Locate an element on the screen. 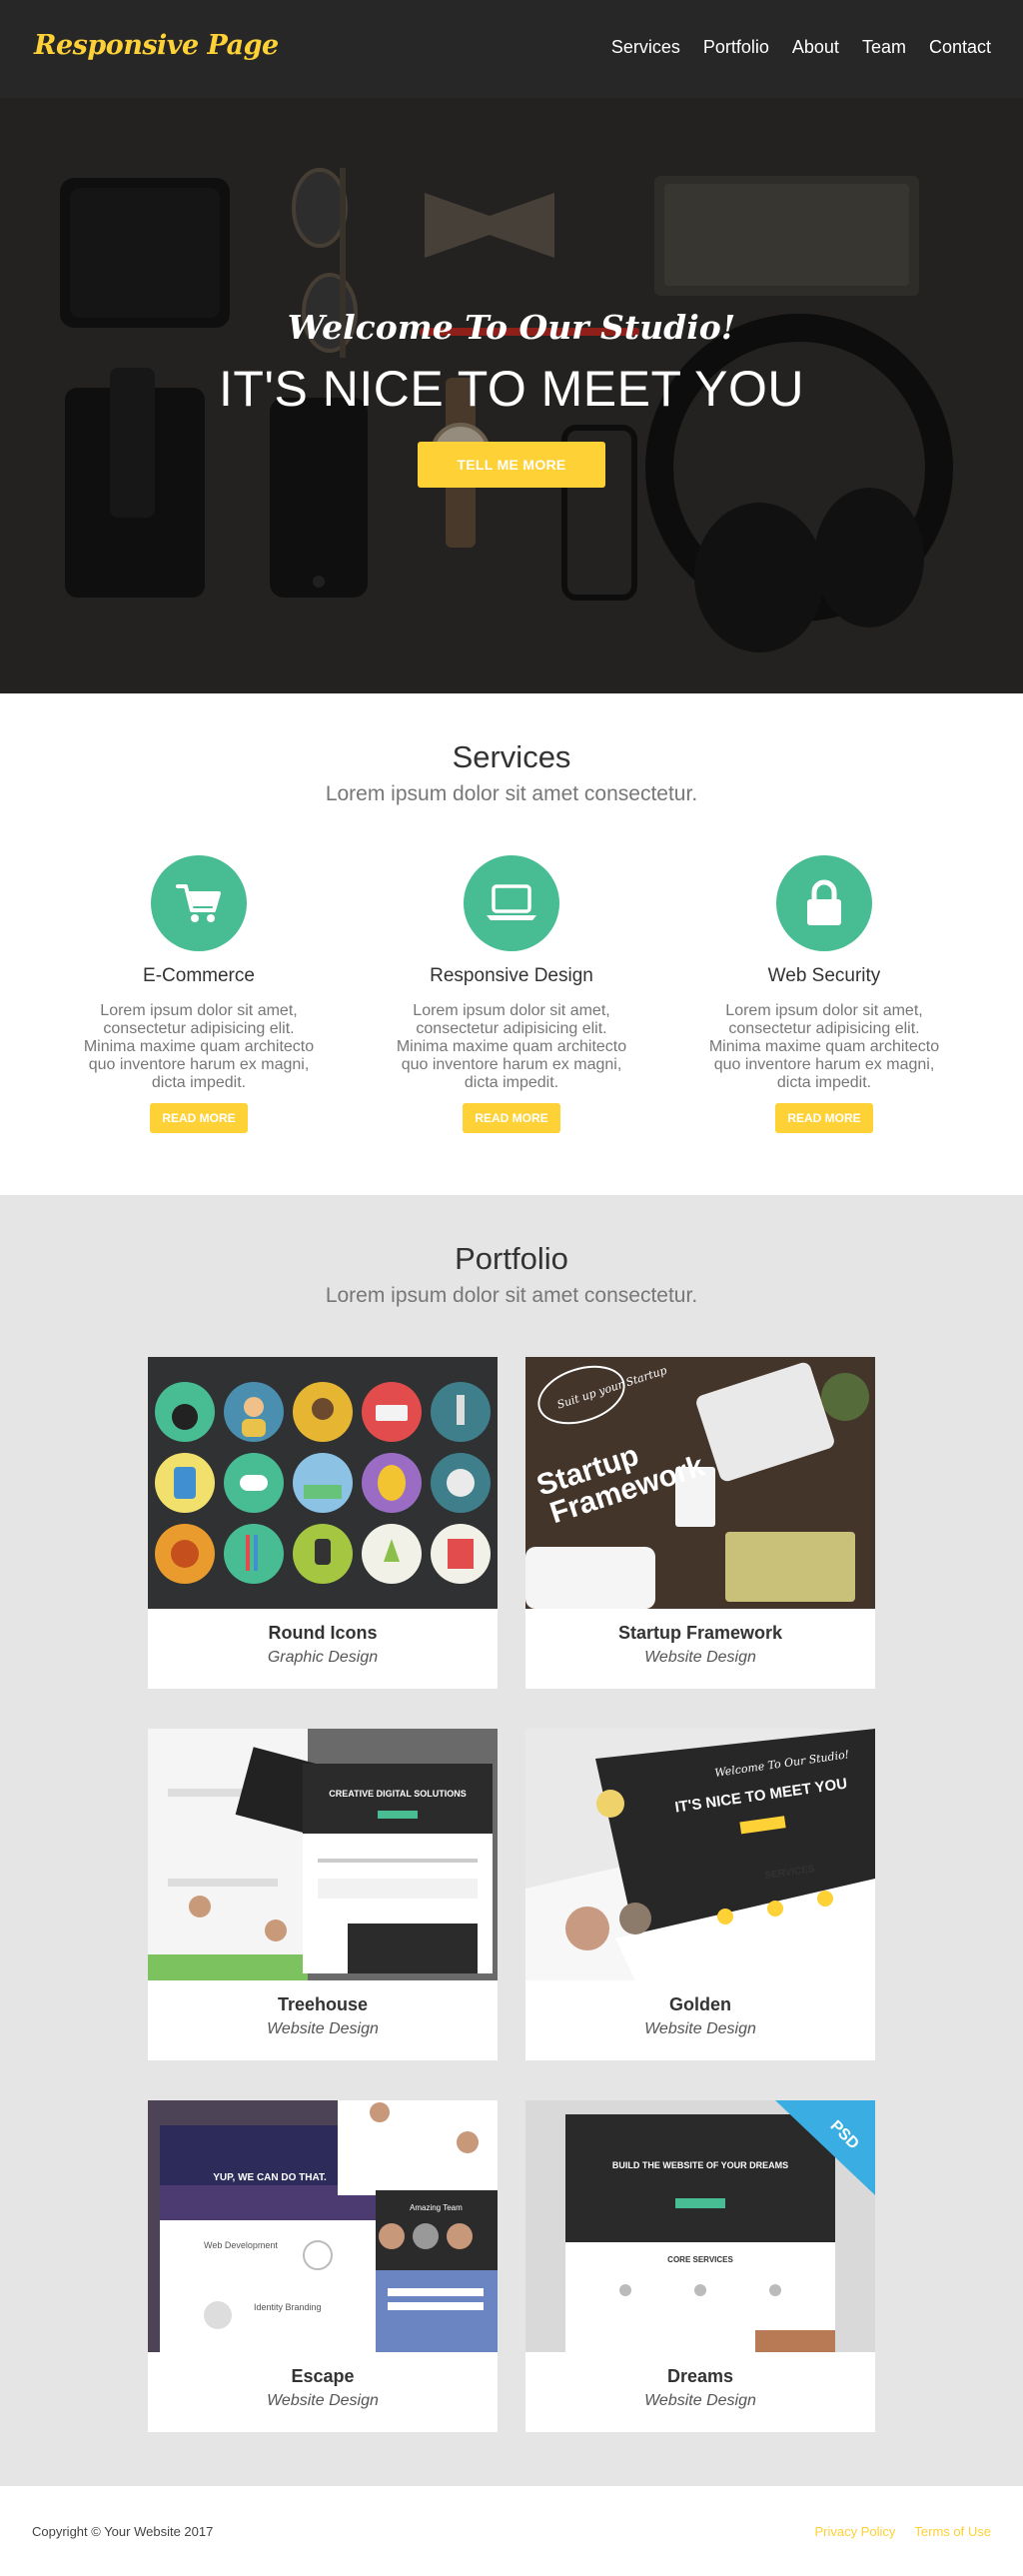 The image size is (1023, 2576). laptop-icon is located at coordinates (511, 902).